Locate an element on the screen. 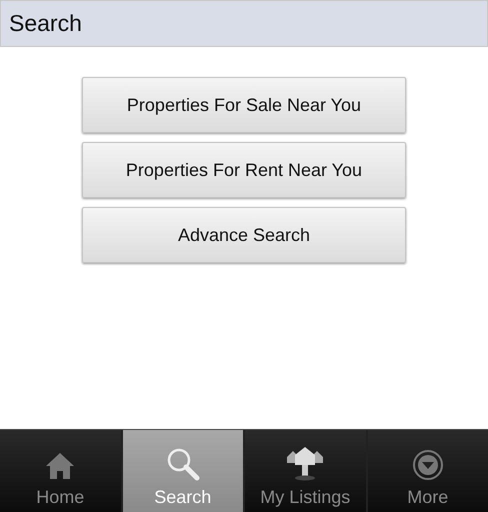  title-bar: Search is located at coordinates (244, 23).